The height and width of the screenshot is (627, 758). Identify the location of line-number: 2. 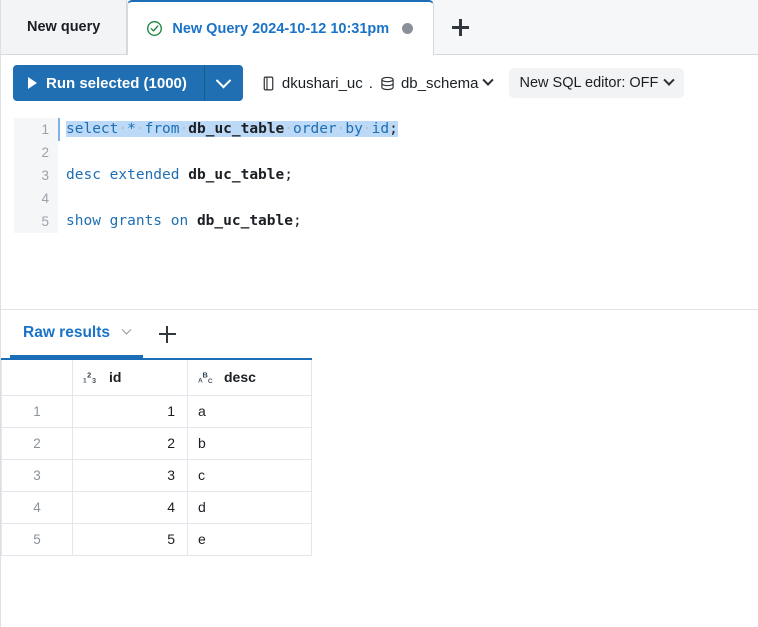
(36, 152).